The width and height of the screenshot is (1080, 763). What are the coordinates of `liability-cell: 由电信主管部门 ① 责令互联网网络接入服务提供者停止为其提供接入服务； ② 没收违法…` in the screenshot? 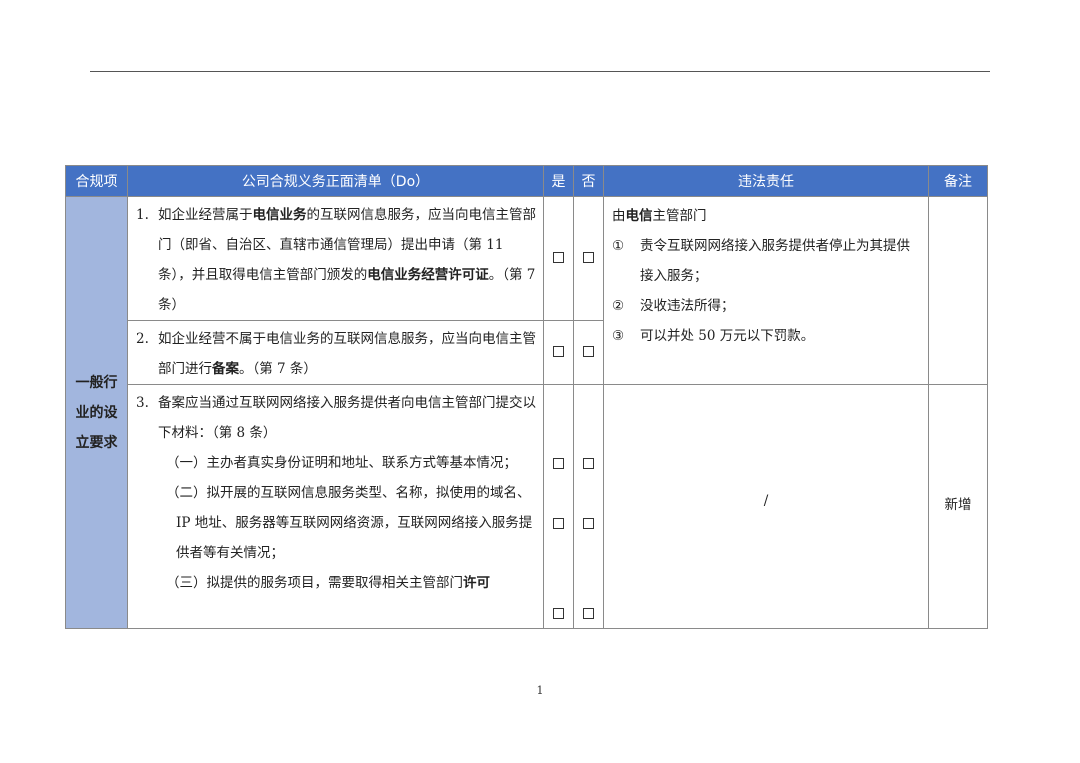 It's located at (766, 290).